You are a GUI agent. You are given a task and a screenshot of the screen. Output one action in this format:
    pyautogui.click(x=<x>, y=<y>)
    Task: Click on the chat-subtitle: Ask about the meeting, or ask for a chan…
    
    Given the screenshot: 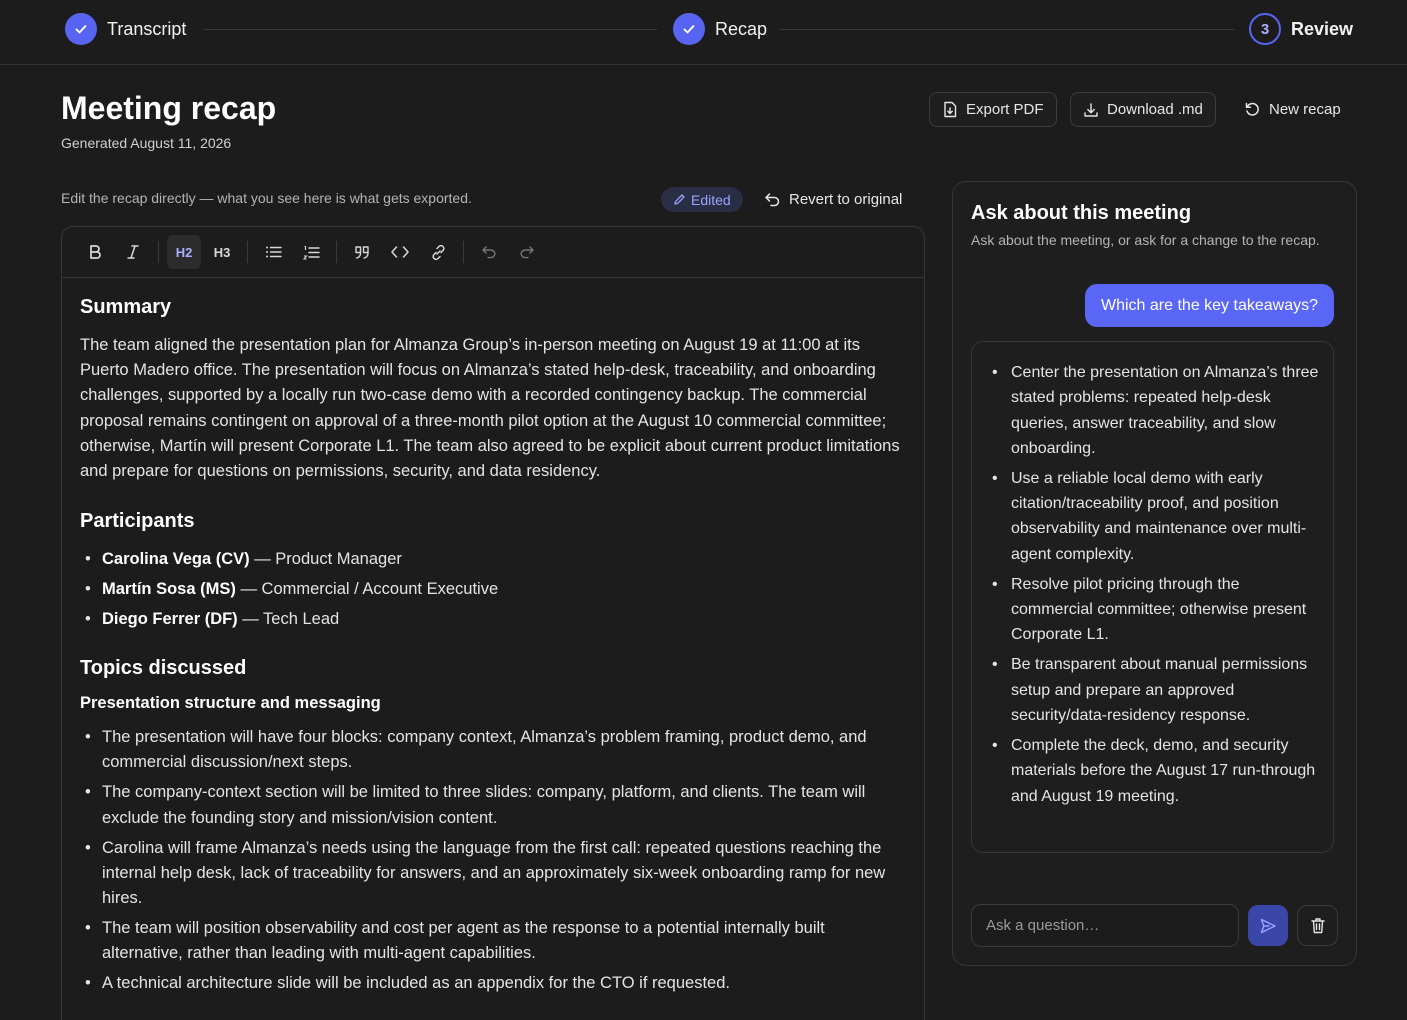 What is the action you would take?
    pyautogui.click(x=1145, y=240)
    